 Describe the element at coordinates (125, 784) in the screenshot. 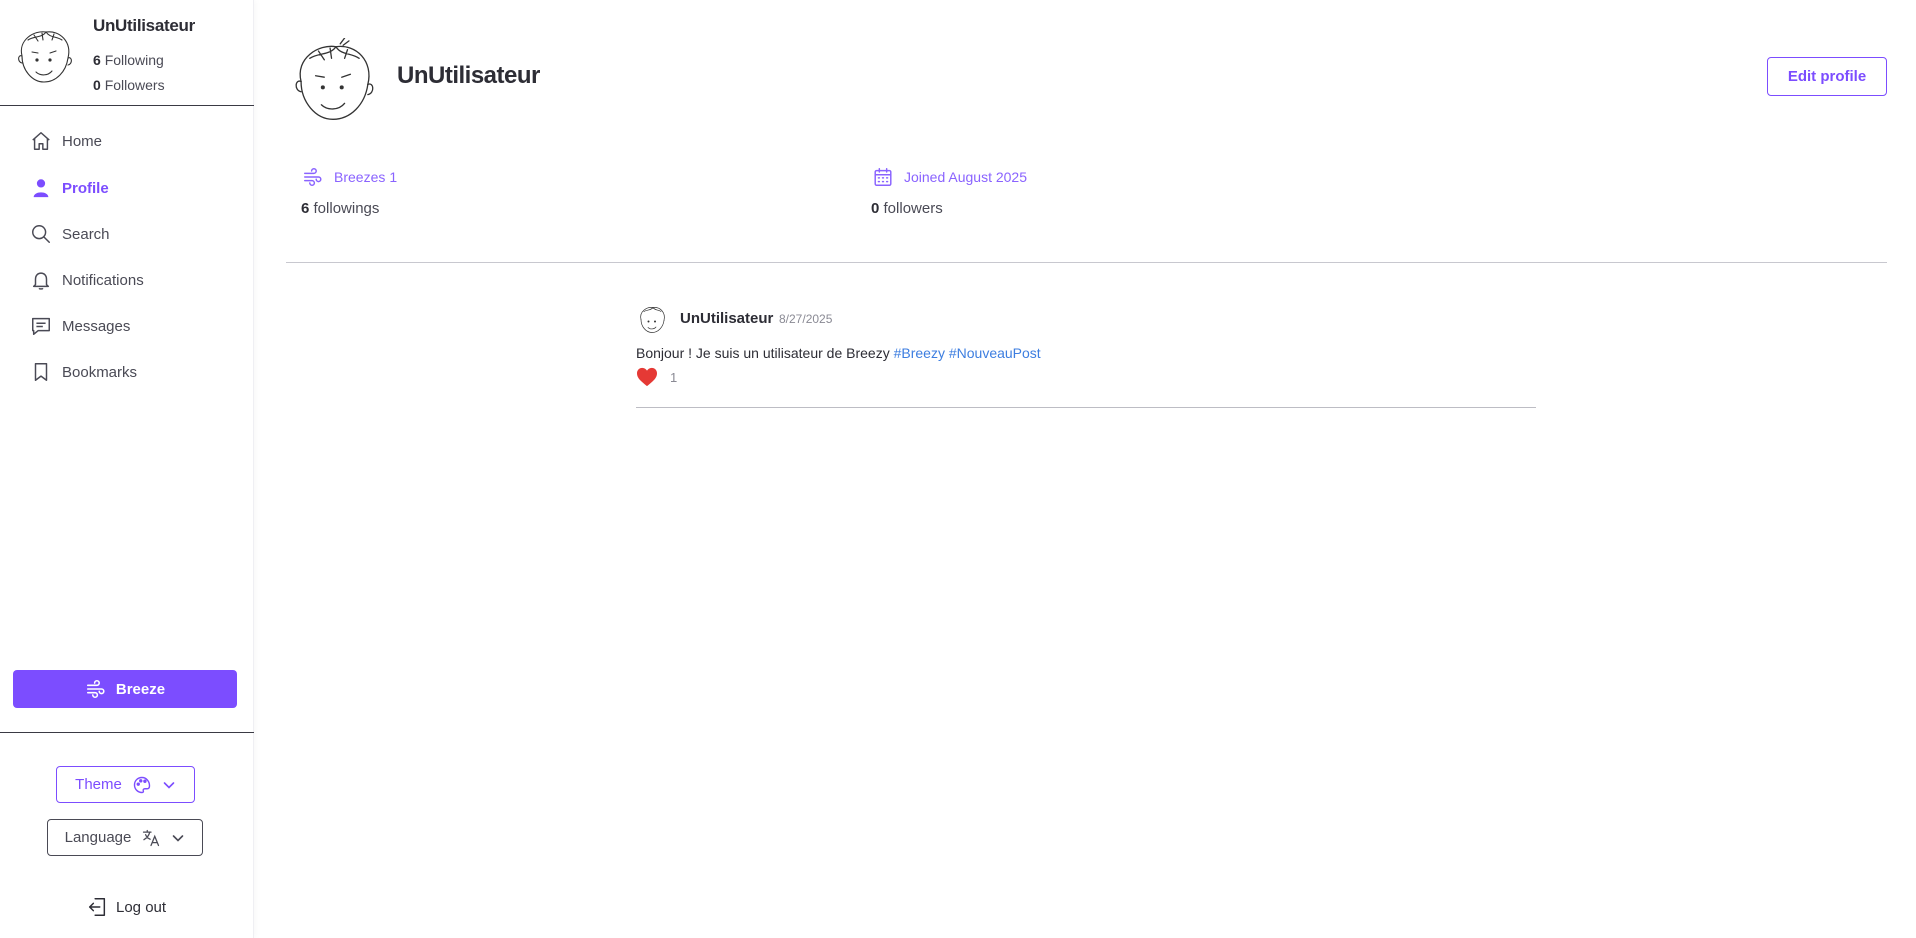

I see `theme-dropdown: Theme` at that location.